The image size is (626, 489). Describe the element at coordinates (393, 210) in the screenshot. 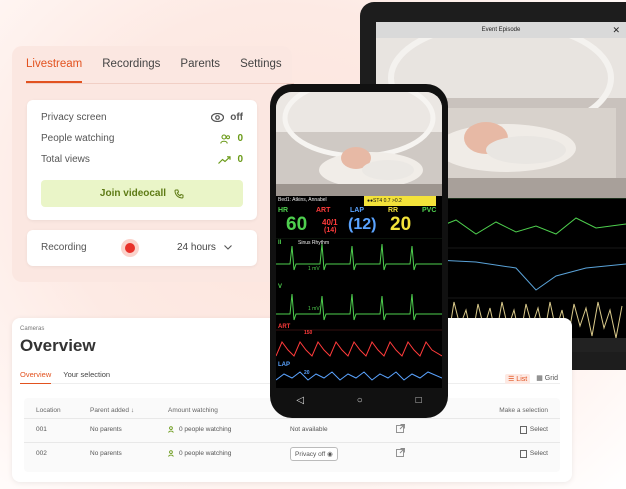

I see `rr-label: RR` at that location.